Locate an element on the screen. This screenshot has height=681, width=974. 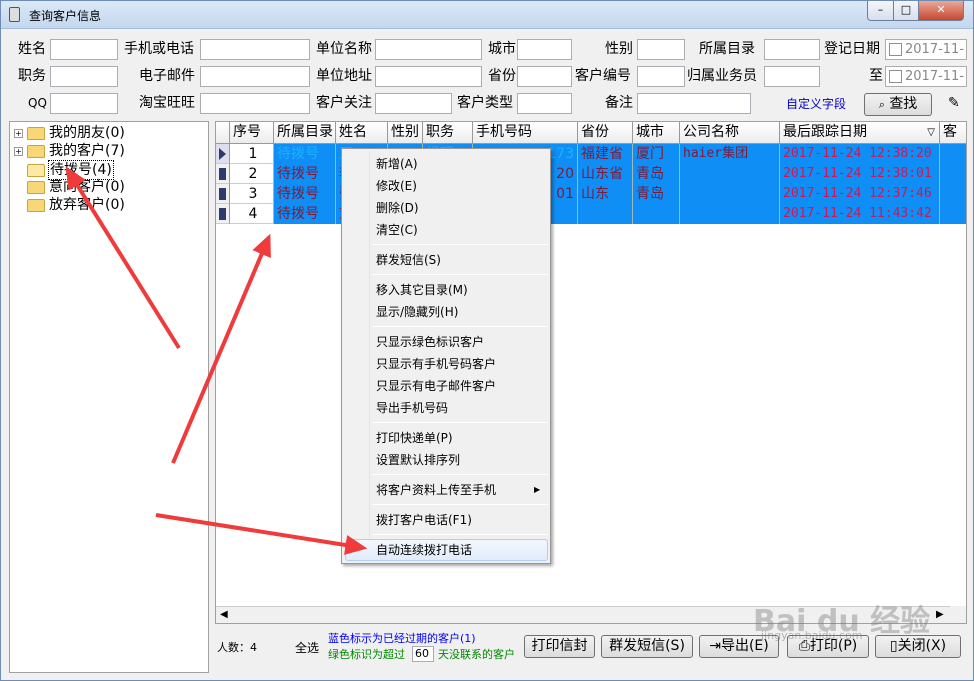
qq-label: QQ is located at coordinates (37, 103).